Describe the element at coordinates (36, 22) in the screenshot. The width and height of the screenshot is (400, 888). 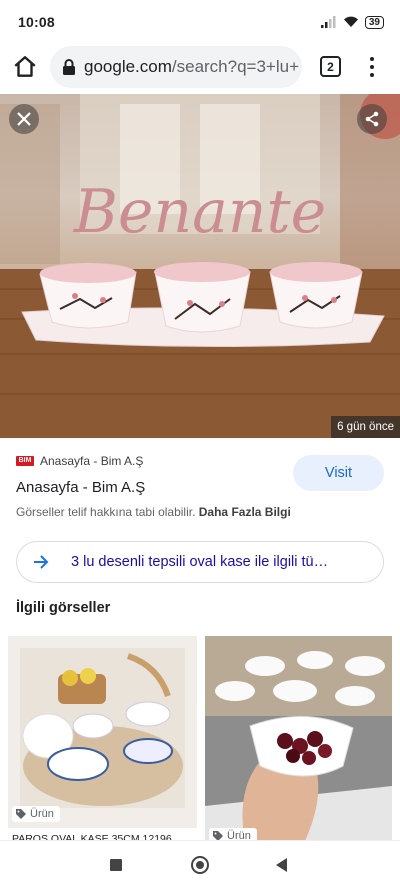
I see `status-time: 10:08` at that location.